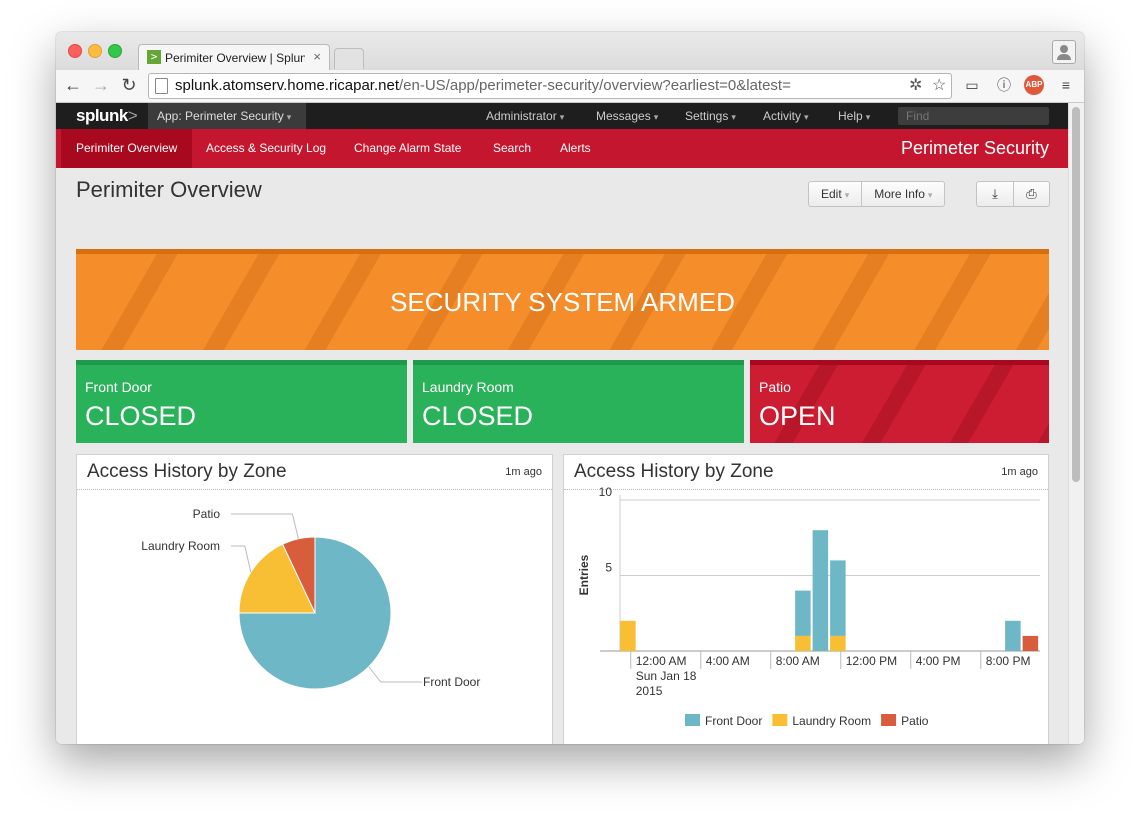 This screenshot has height=825, width=1140. What do you see at coordinates (75, 51) in the screenshot?
I see `close-window-button` at bounding box center [75, 51].